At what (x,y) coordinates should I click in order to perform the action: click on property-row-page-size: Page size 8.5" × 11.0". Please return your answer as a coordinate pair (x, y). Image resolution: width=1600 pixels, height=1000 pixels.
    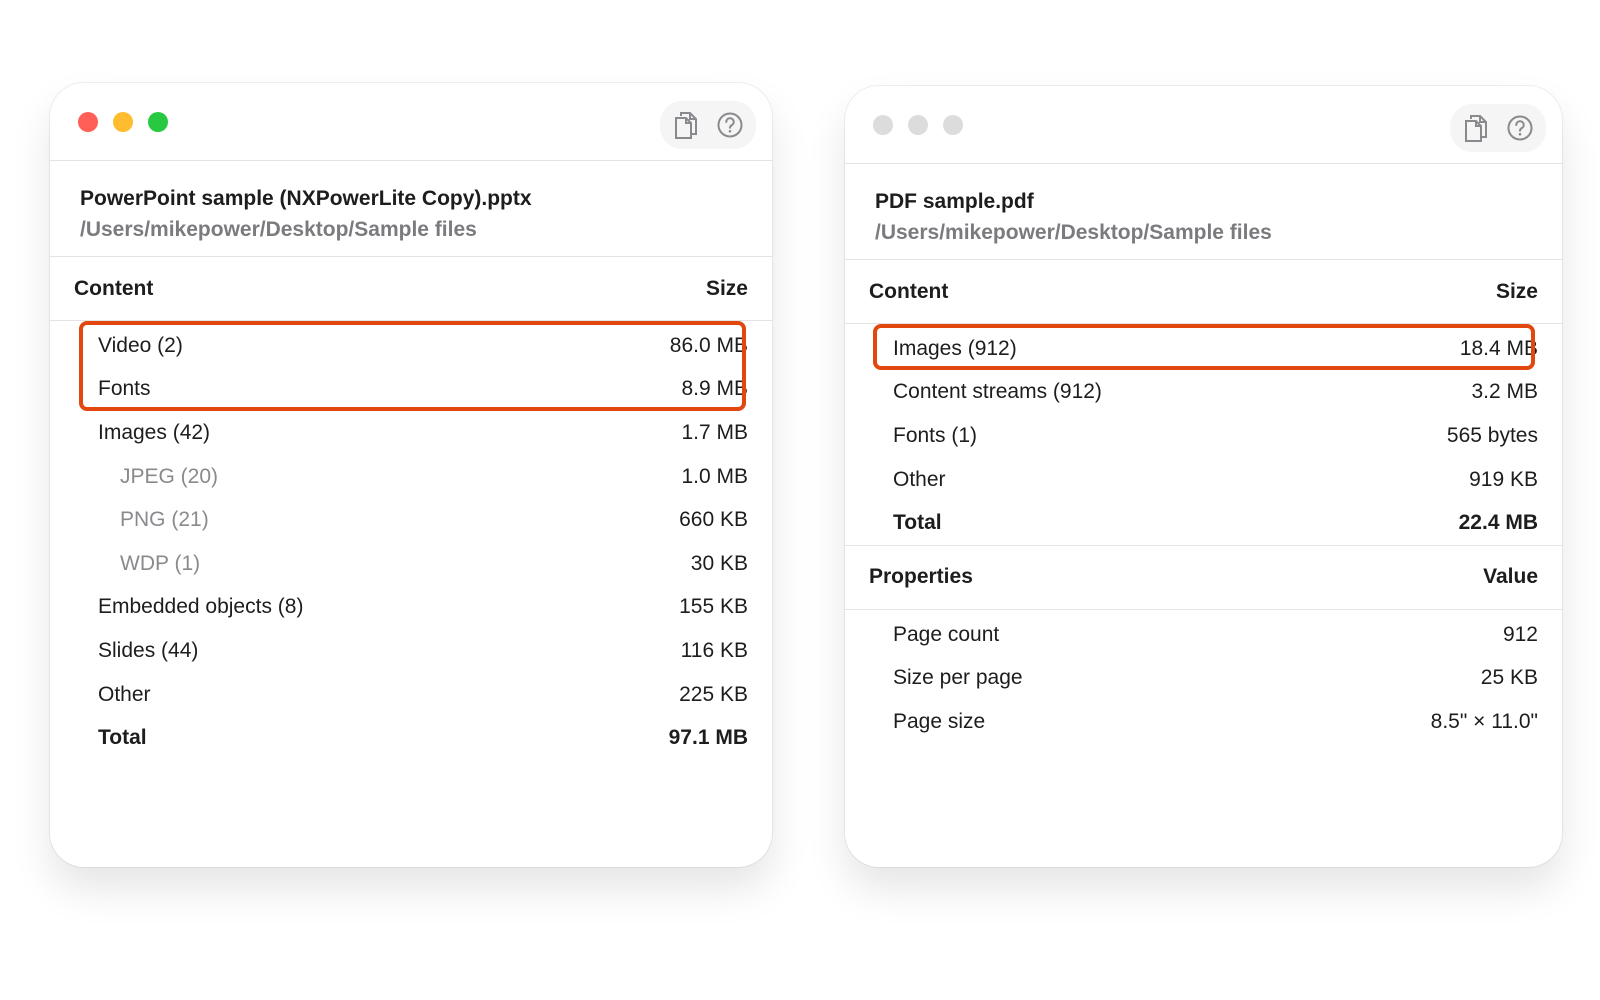
    Looking at the image, I should click on (1215, 721).